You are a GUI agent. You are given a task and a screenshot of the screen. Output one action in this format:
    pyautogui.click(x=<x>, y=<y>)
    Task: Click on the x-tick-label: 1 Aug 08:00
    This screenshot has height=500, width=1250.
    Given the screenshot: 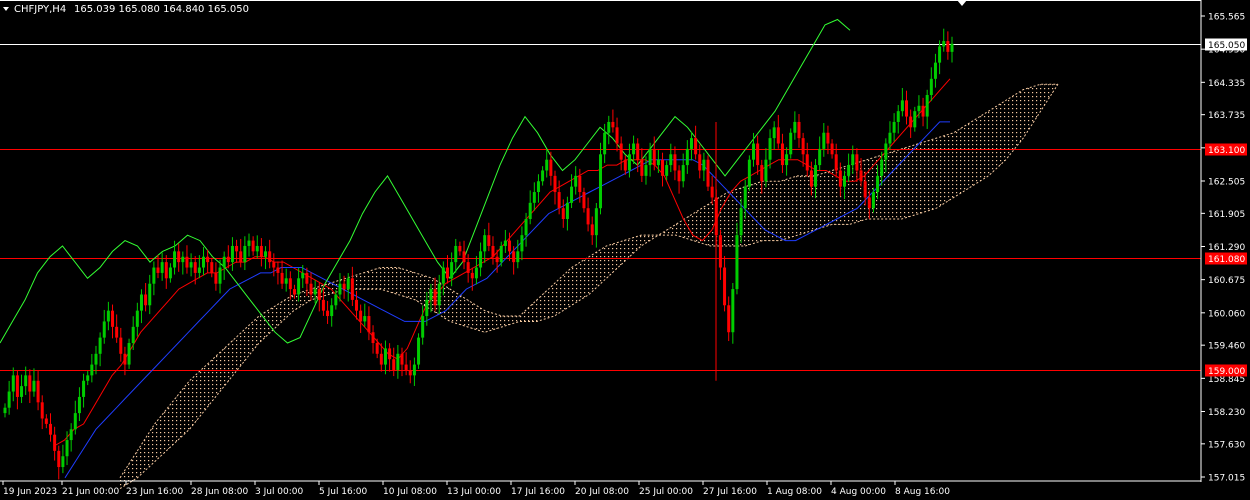 What is the action you would take?
    pyautogui.click(x=794, y=492)
    